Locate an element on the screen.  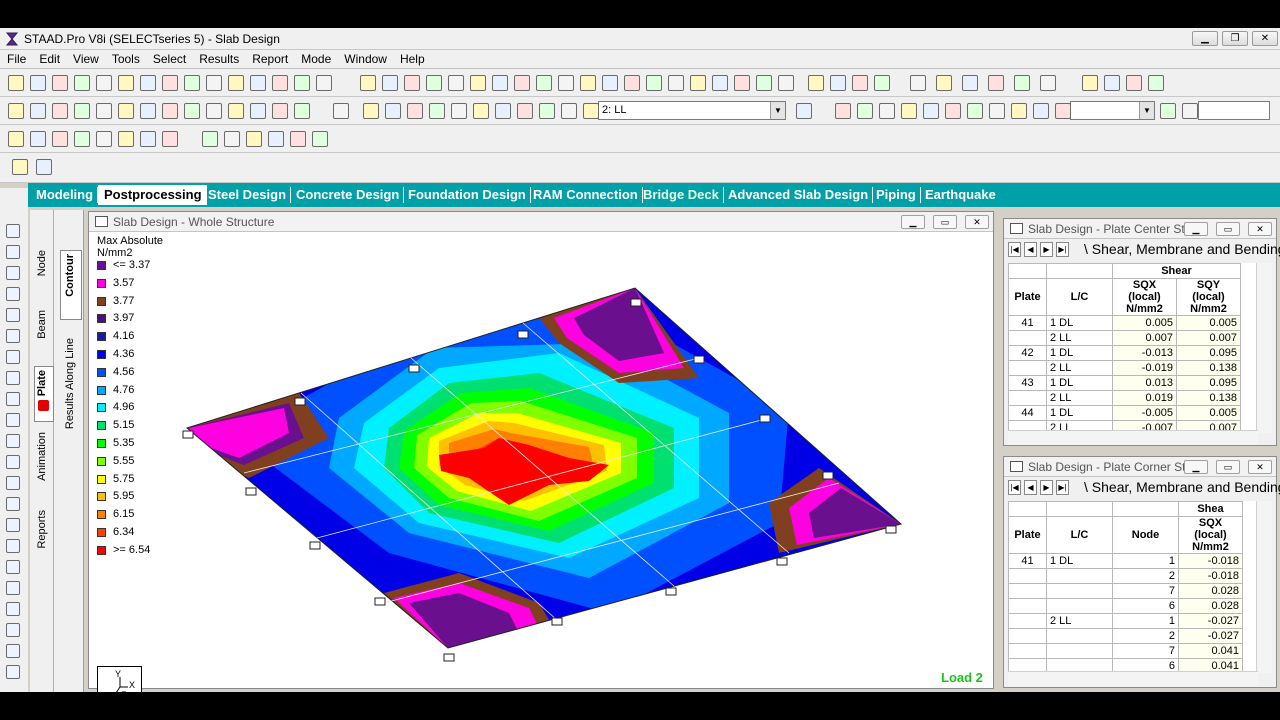
menu-tools: Tools is located at coordinates (125, 58).